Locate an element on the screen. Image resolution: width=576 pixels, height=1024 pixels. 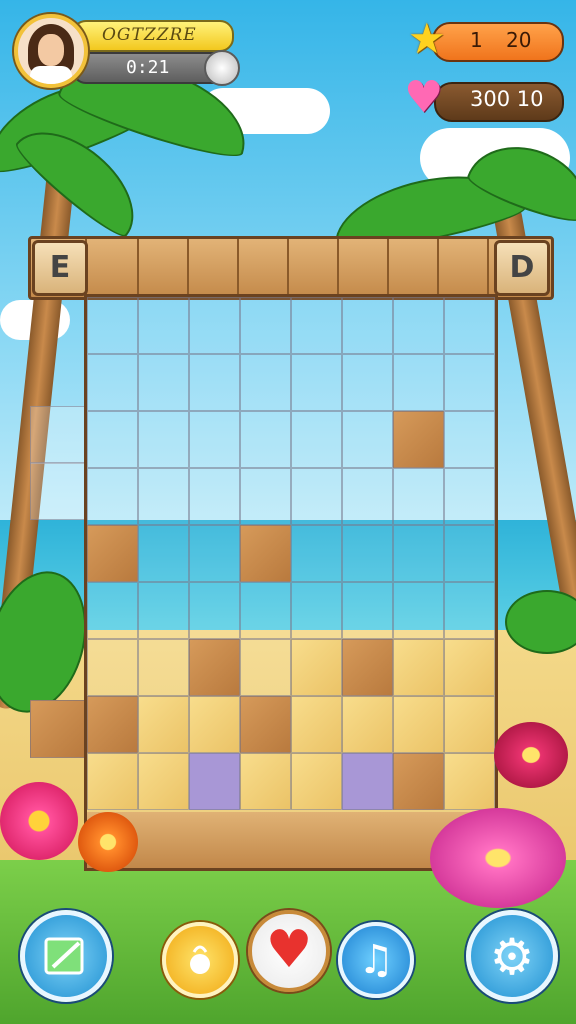
player-profile: OGTZZRE 0:21 is located at coordinates (127, 51).